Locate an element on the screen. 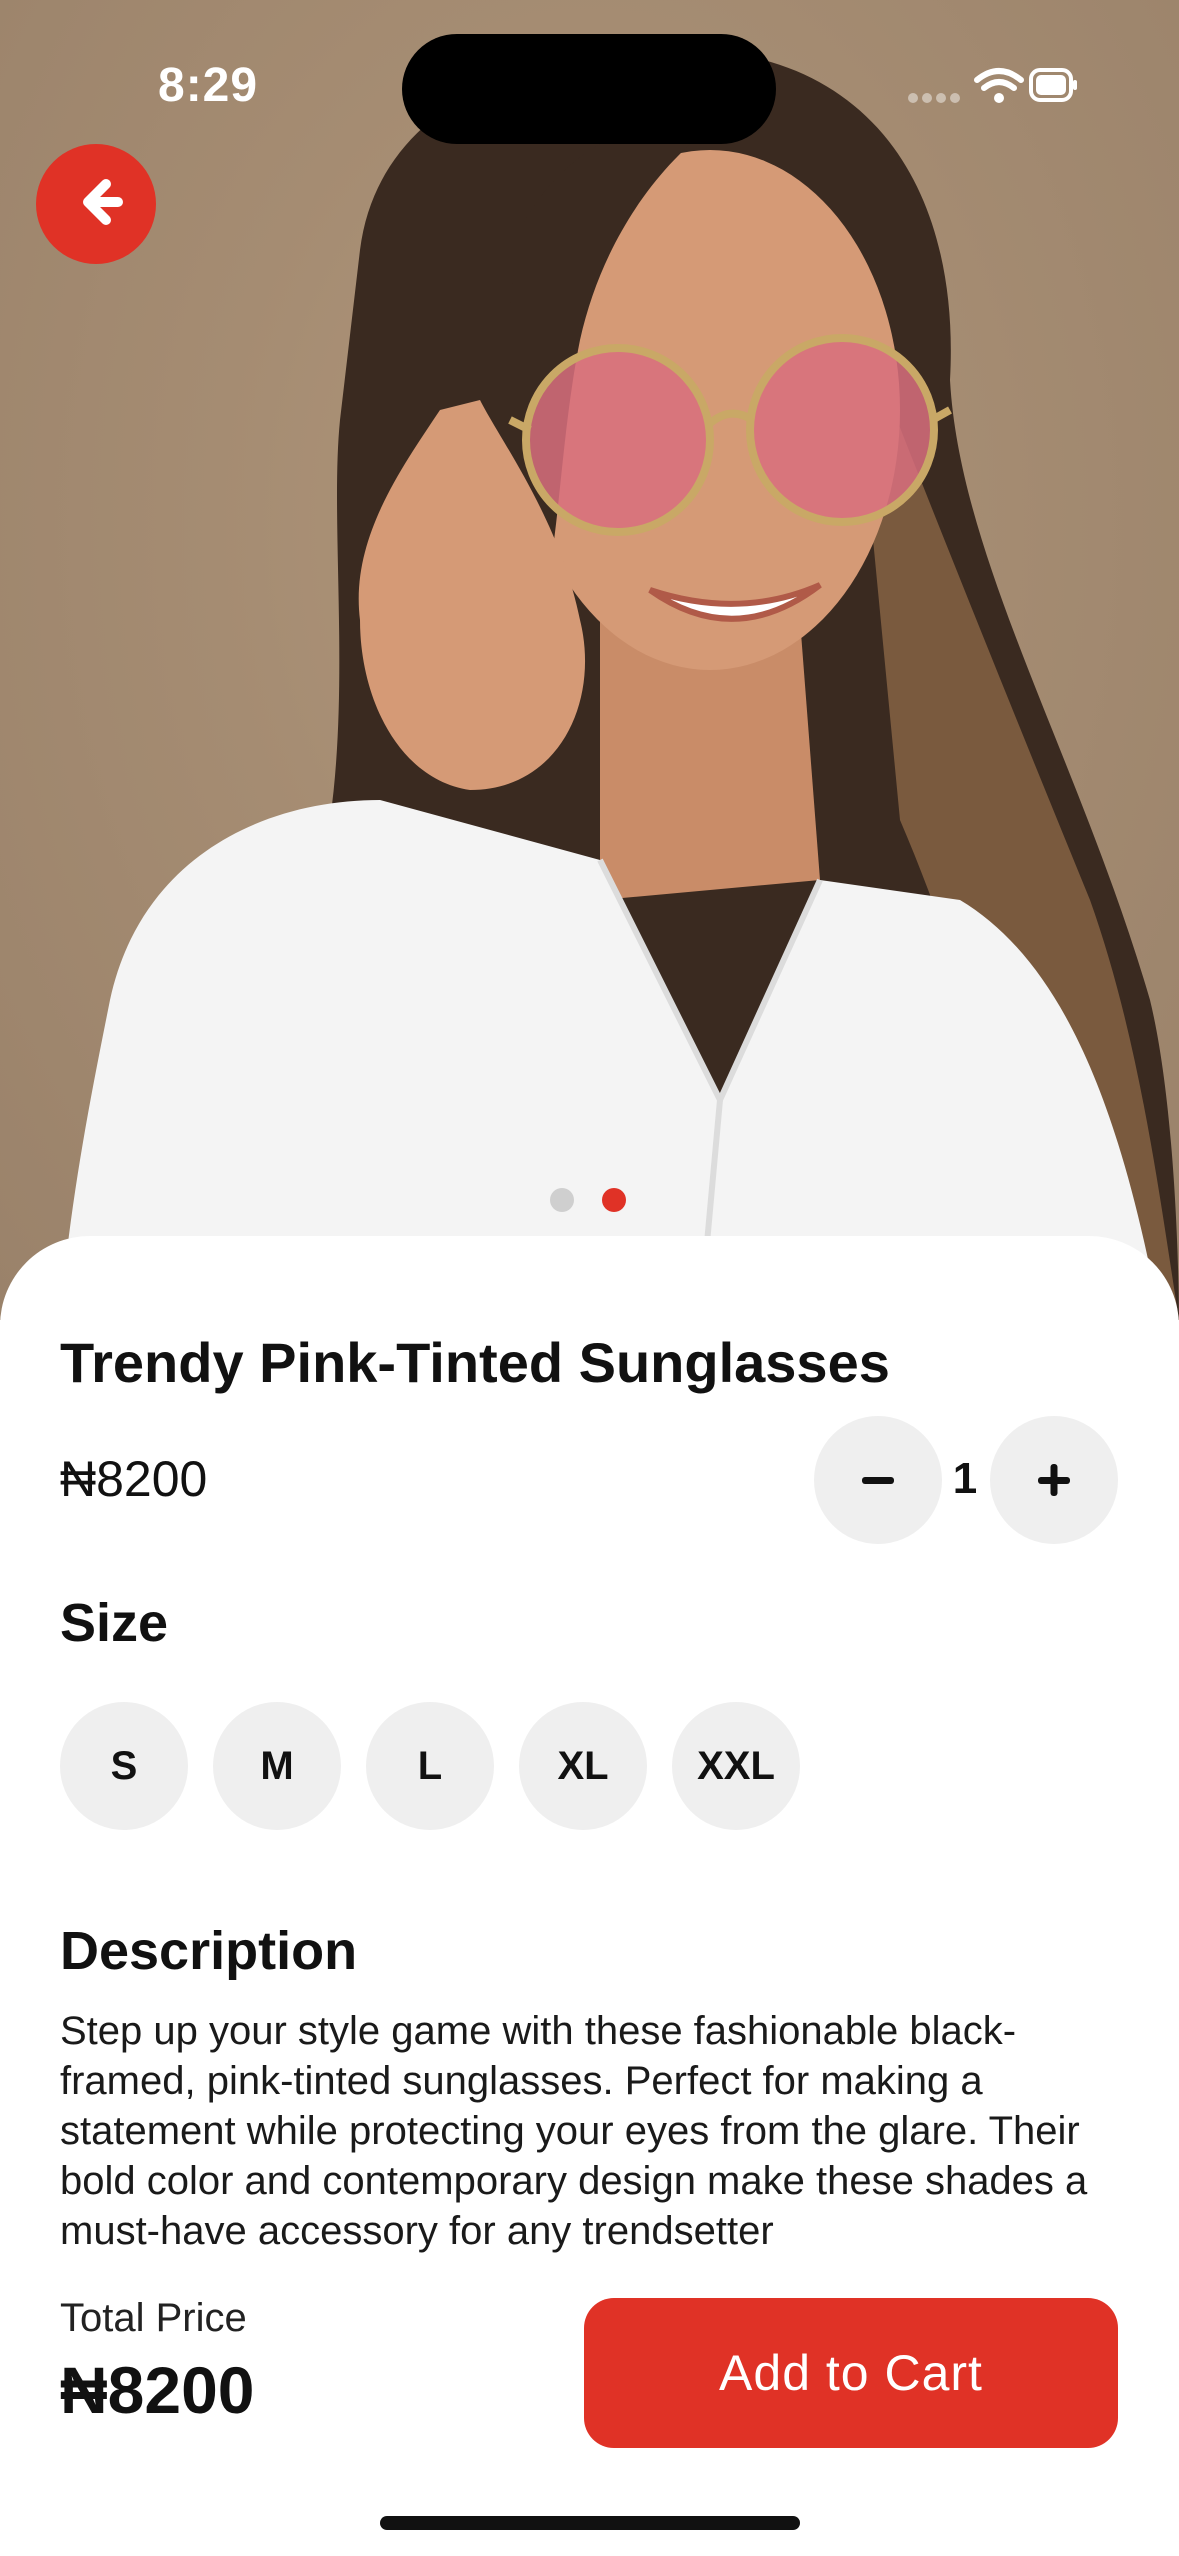  add-to-cart-button: Add to Cart is located at coordinates (851, 2373).